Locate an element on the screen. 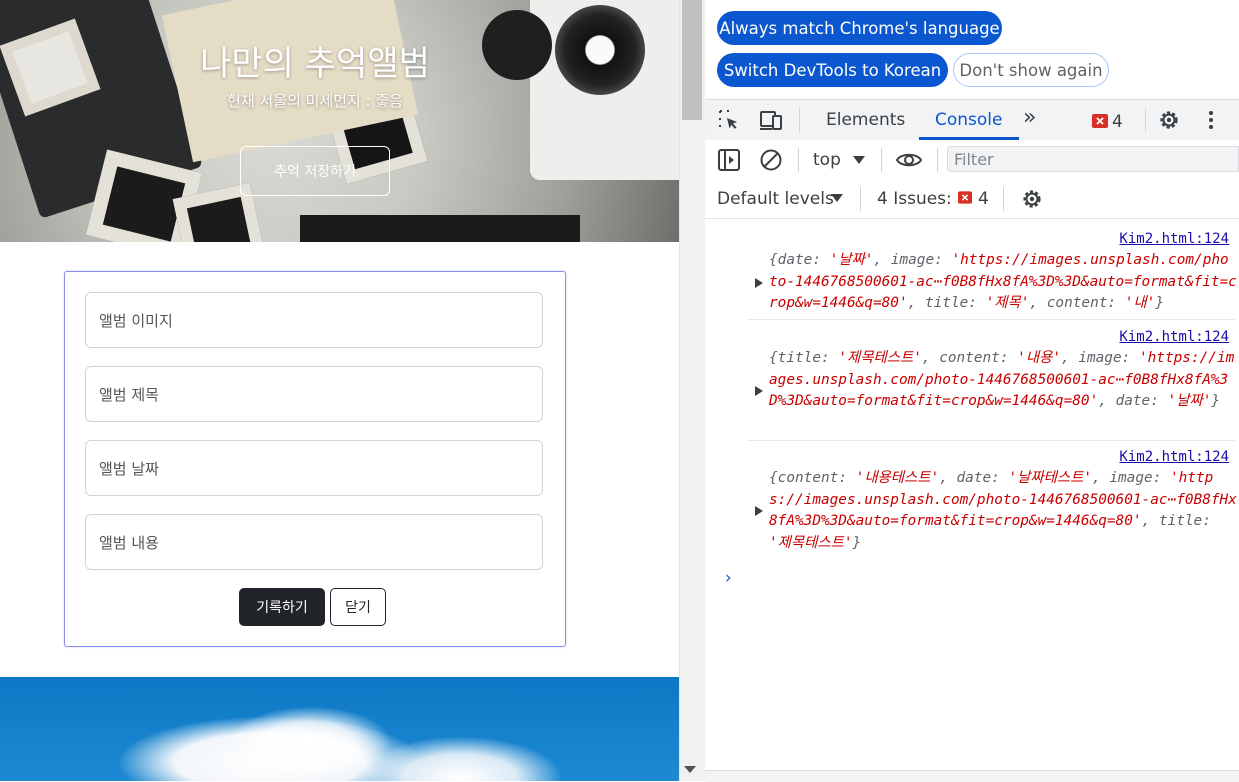 Image resolution: width=1239 pixels, height=782 pixels. device-toolbar-icon is located at coordinates (771, 120).